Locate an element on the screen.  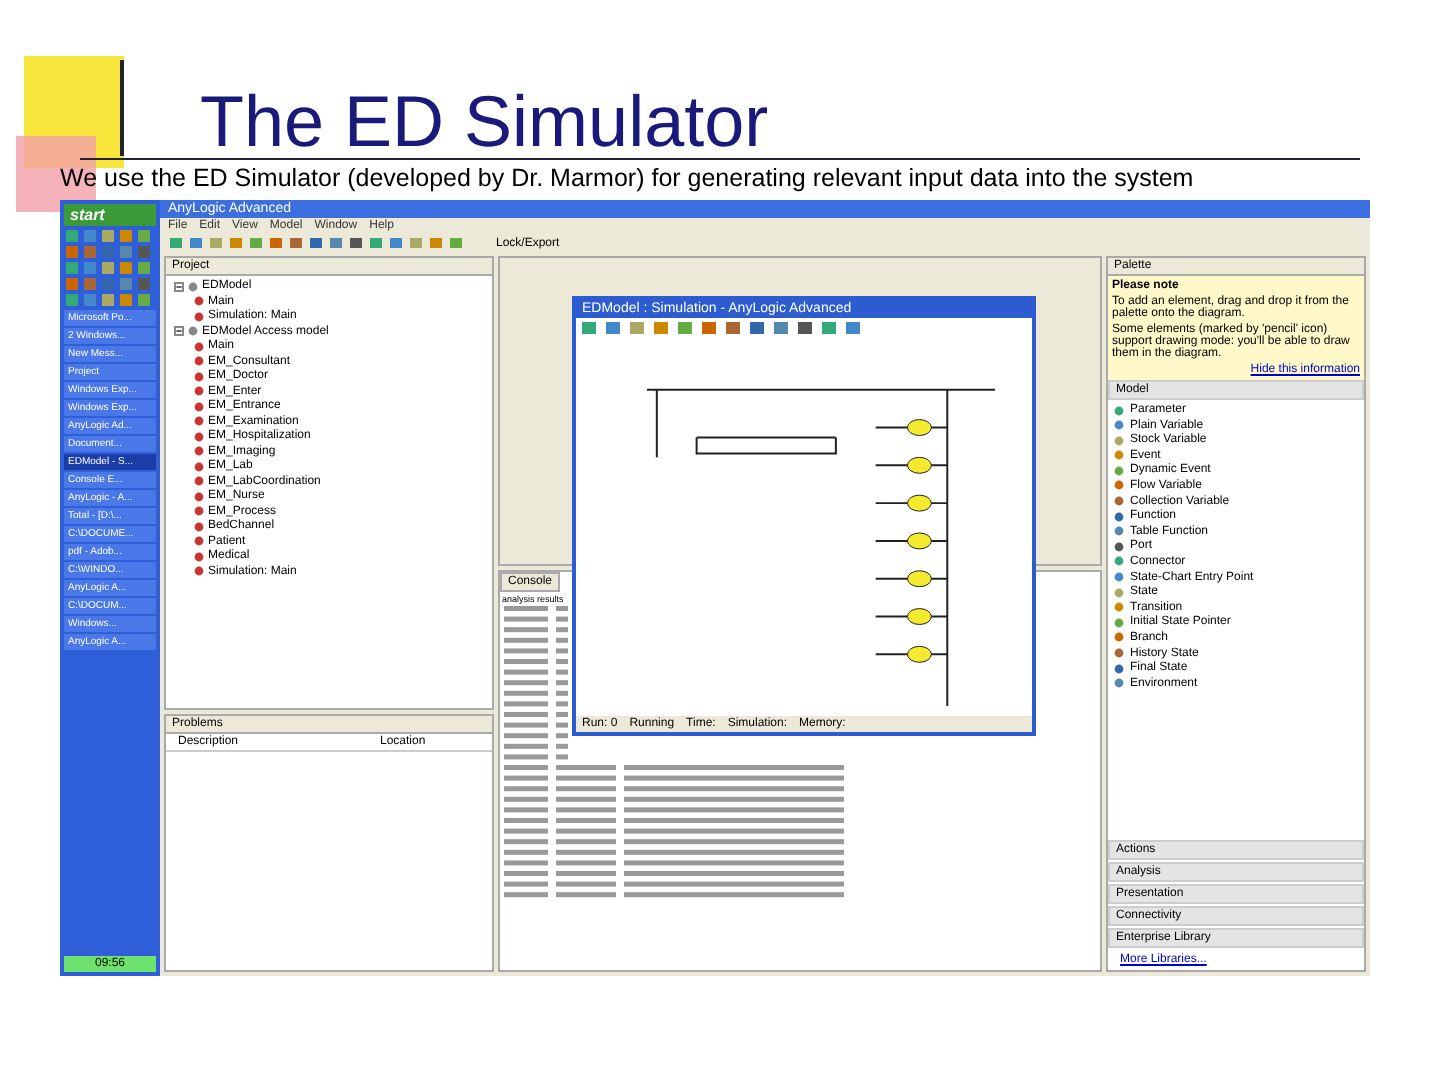
slide-subtitle: We use the ED Simulator (developed by Dr. Marmor) for generating relevant input data into the system is located at coordinates (627, 178).